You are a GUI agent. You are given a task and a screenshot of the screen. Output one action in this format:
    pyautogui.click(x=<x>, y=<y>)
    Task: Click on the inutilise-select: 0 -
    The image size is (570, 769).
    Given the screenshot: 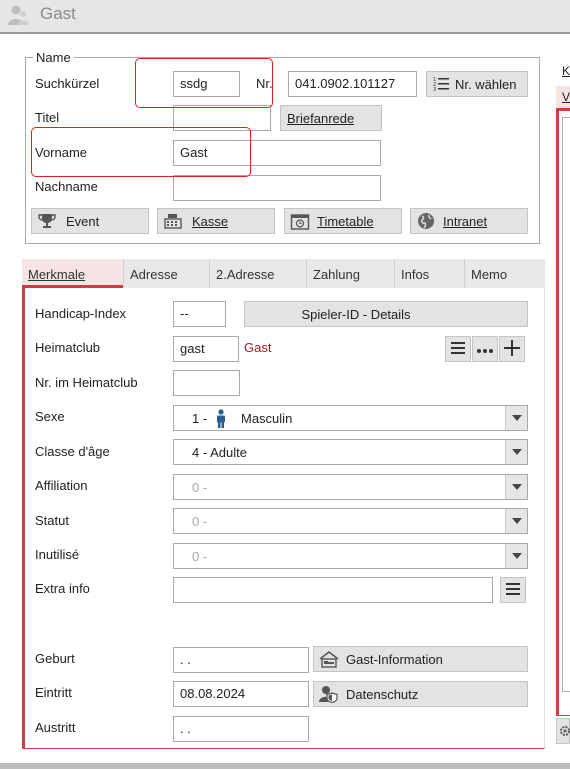 What is the action you would take?
    pyautogui.click(x=350, y=556)
    